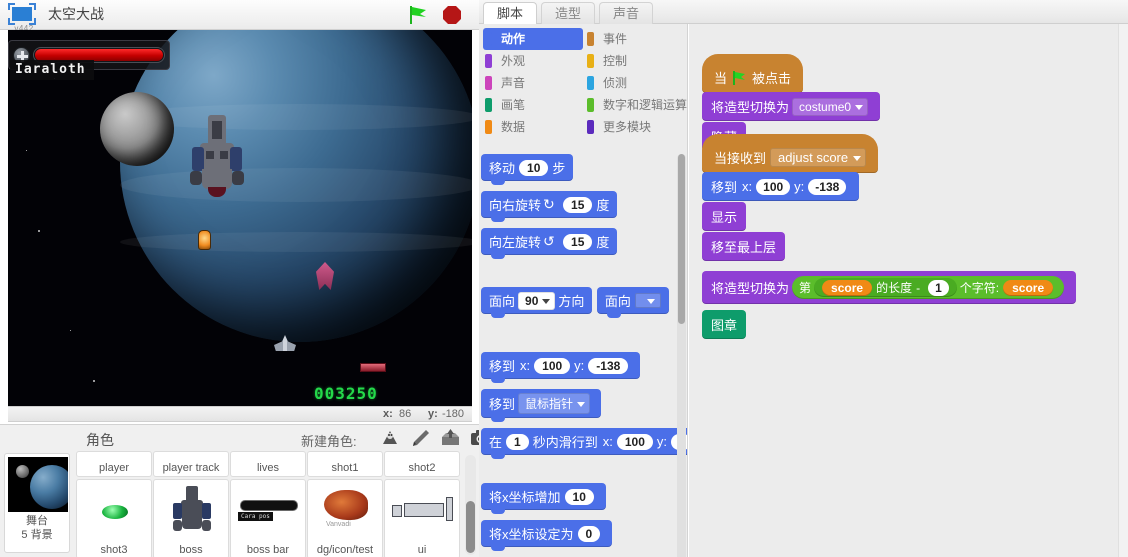  I want to click on variable-score-2: score, so click(1028, 287).